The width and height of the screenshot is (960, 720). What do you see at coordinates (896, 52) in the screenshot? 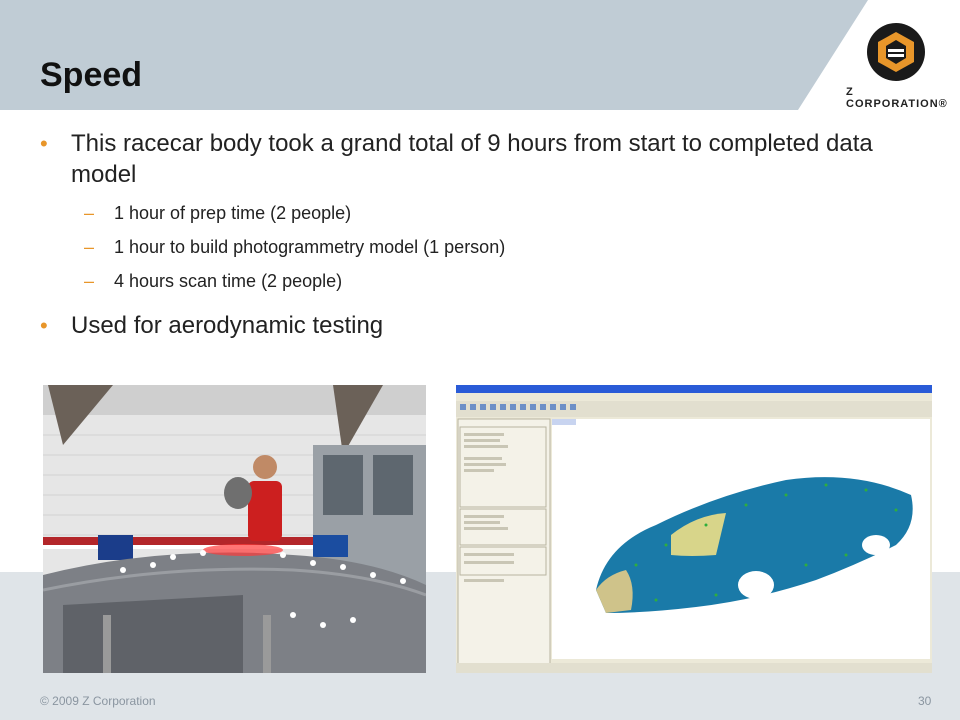
I see `z-corporation-logo-icon` at bounding box center [896, 52].